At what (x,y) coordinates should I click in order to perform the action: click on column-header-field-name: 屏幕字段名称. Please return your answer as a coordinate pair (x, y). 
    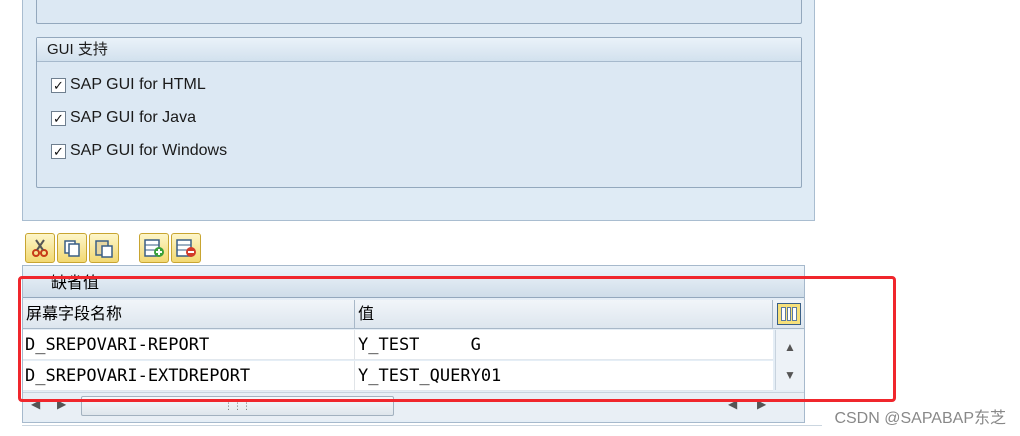
    Looking at the image, I should click on (189, 314).